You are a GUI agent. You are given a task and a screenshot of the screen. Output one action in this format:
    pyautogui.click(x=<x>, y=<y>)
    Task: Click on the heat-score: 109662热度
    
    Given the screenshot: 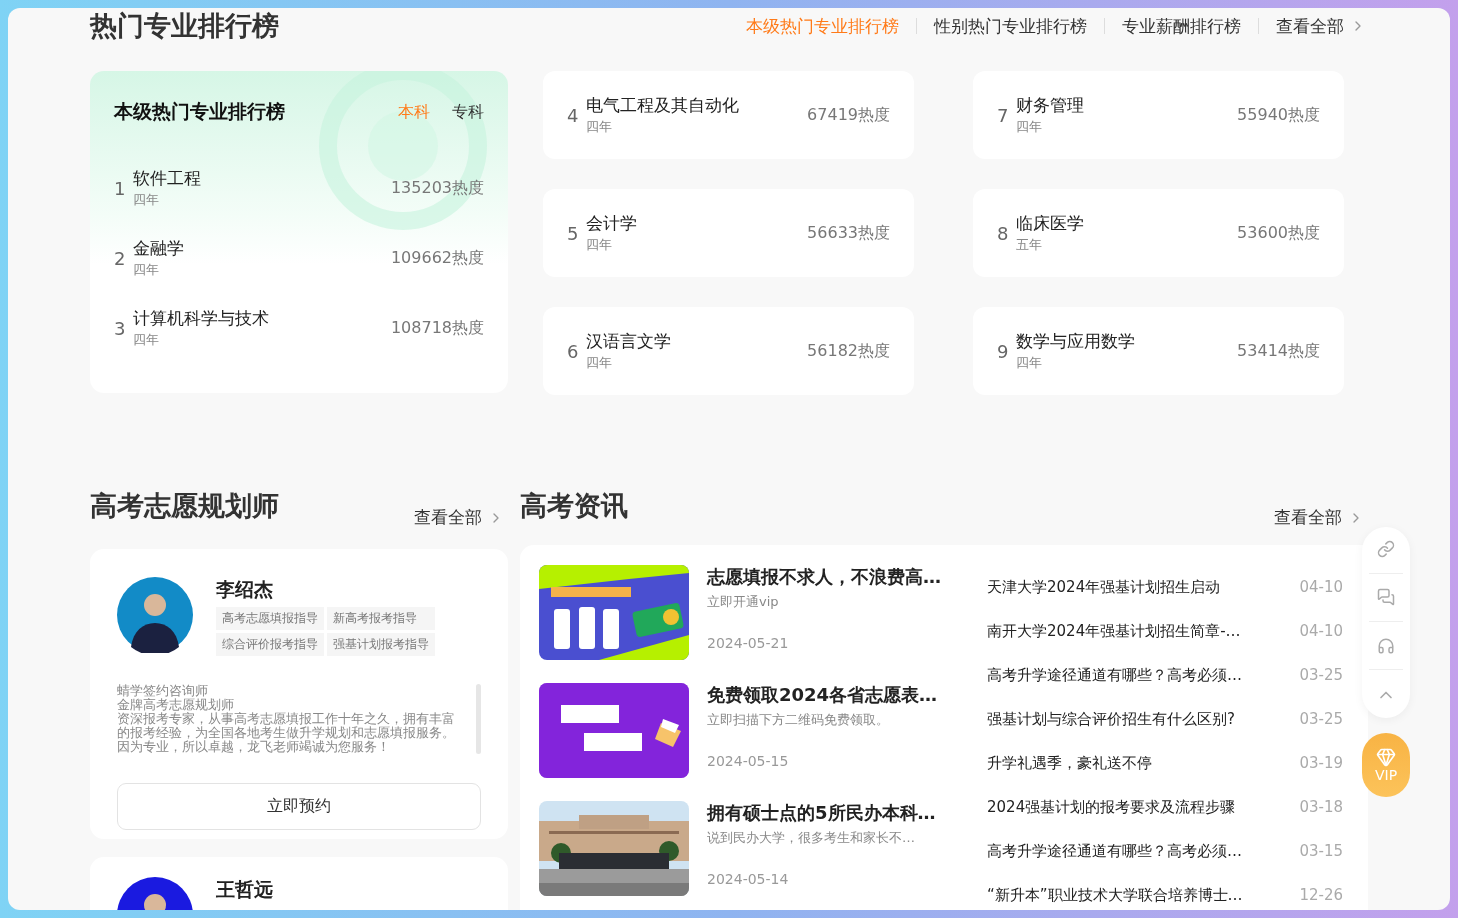 What is the action you would take?
    pyautogui.click(x=437, y=258)
    